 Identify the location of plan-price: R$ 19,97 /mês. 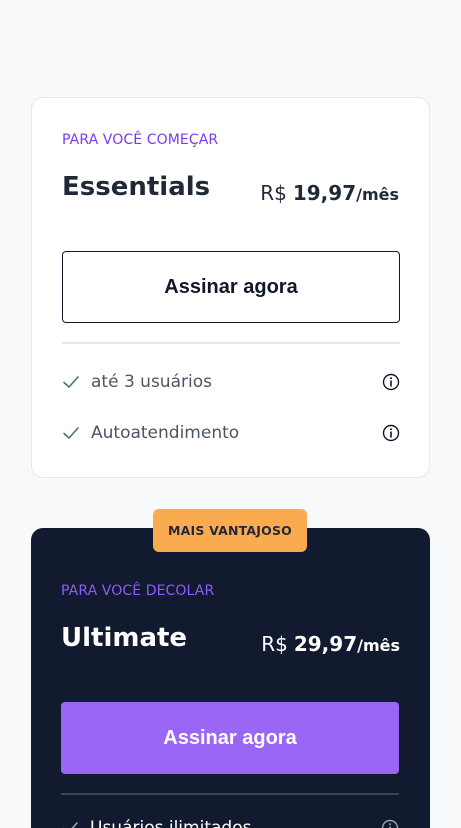
(329, 193).